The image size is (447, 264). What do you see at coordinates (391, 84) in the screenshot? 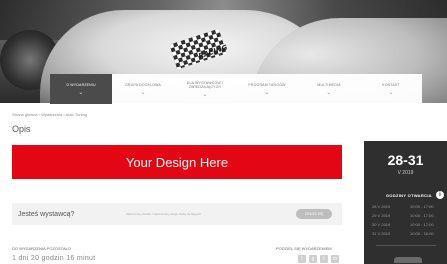
I see `nav-item-label: KONTAKT` at bounding box center [391, 84].